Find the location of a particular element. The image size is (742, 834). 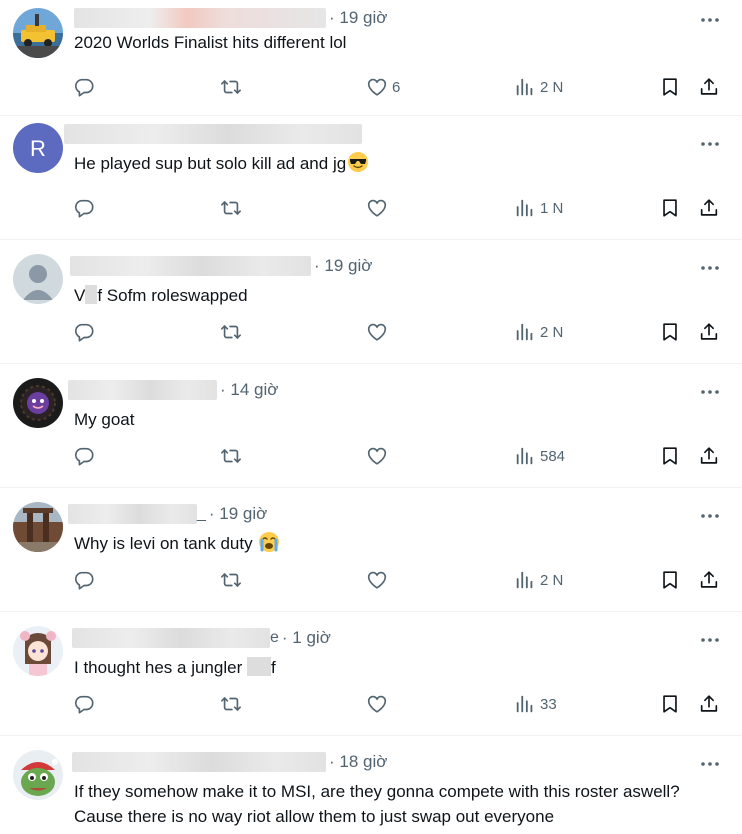

reply-post: · 14 giờ My goat 584 is located at coordinates (371, 426).